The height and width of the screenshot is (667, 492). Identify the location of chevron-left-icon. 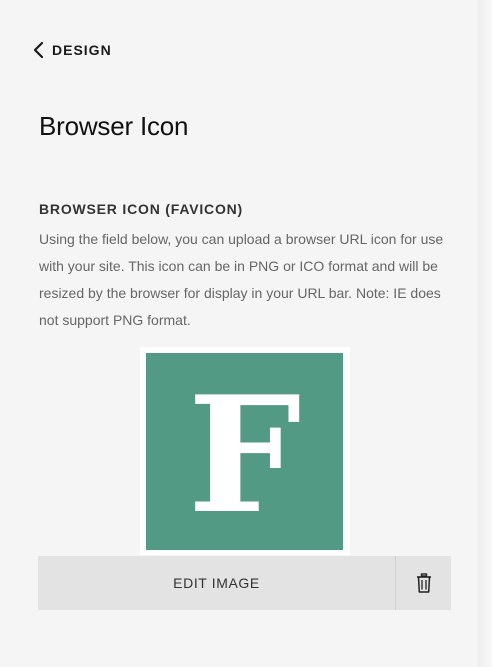
(38, 50).